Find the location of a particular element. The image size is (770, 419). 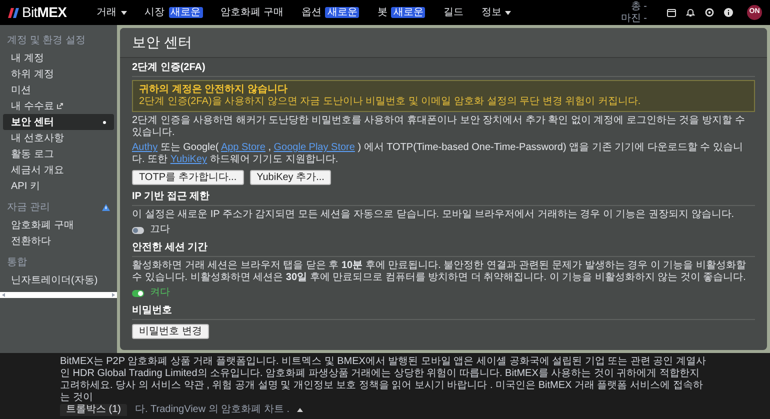

nav-item: 봇 새로운 is located at coordinates (401, 12).